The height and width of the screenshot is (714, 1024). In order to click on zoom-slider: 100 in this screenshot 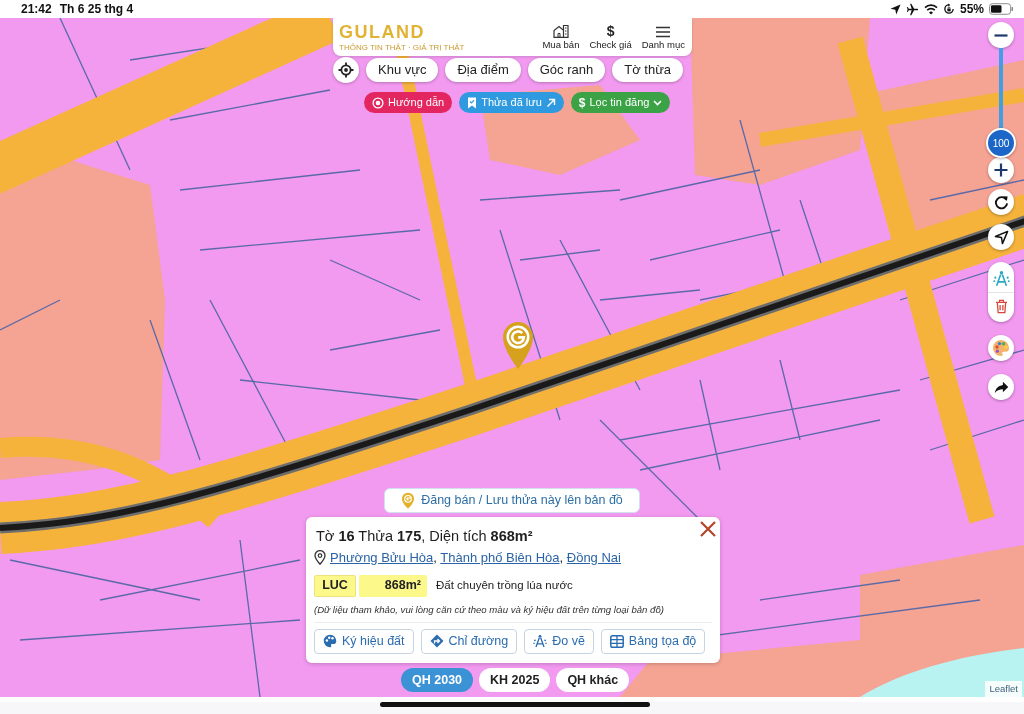, I will do `click(1001, 103)`.